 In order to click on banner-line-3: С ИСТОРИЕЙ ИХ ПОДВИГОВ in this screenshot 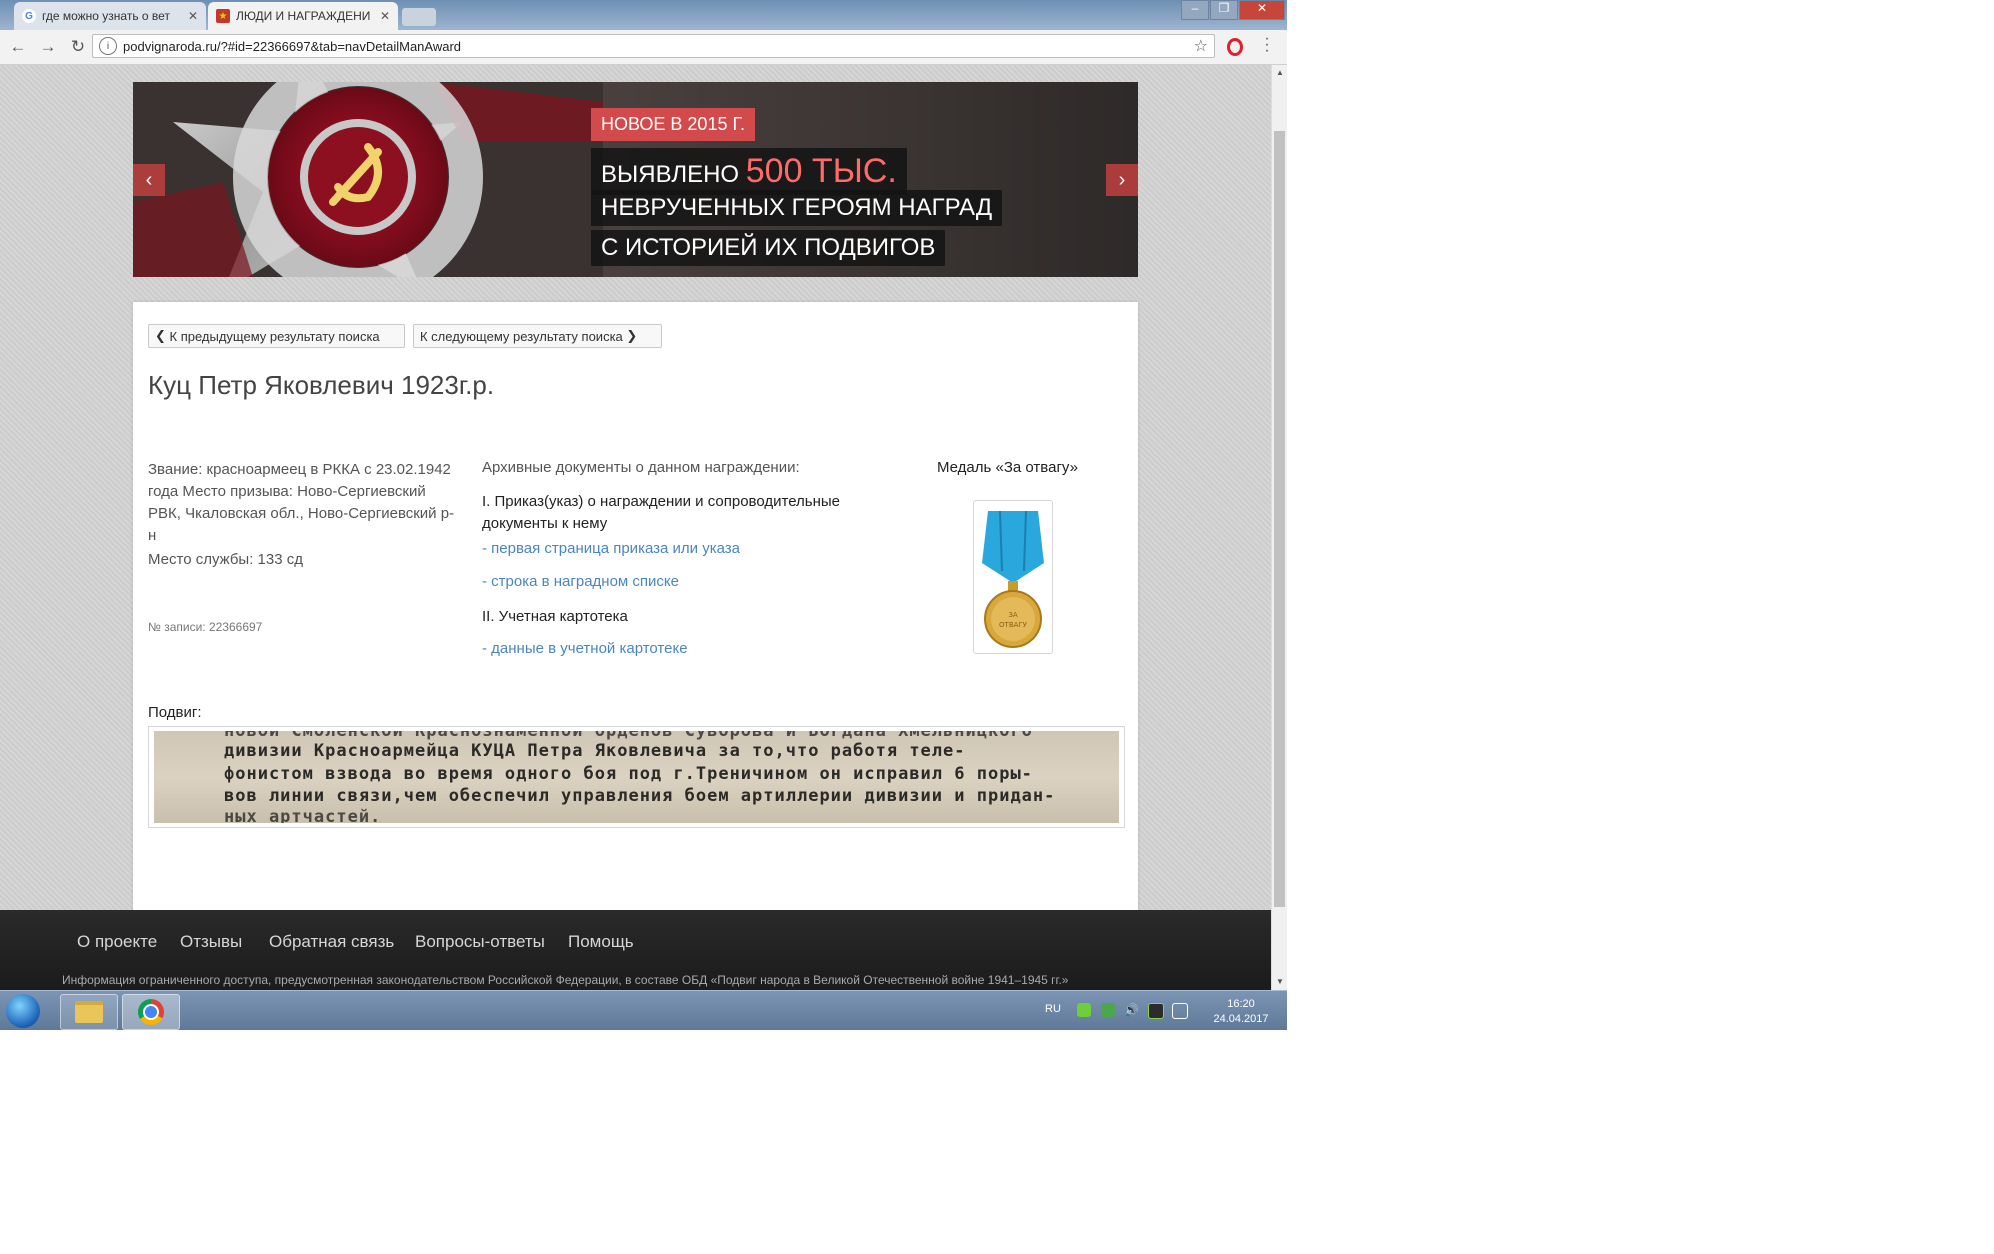, I will do `click(768, 248)`.